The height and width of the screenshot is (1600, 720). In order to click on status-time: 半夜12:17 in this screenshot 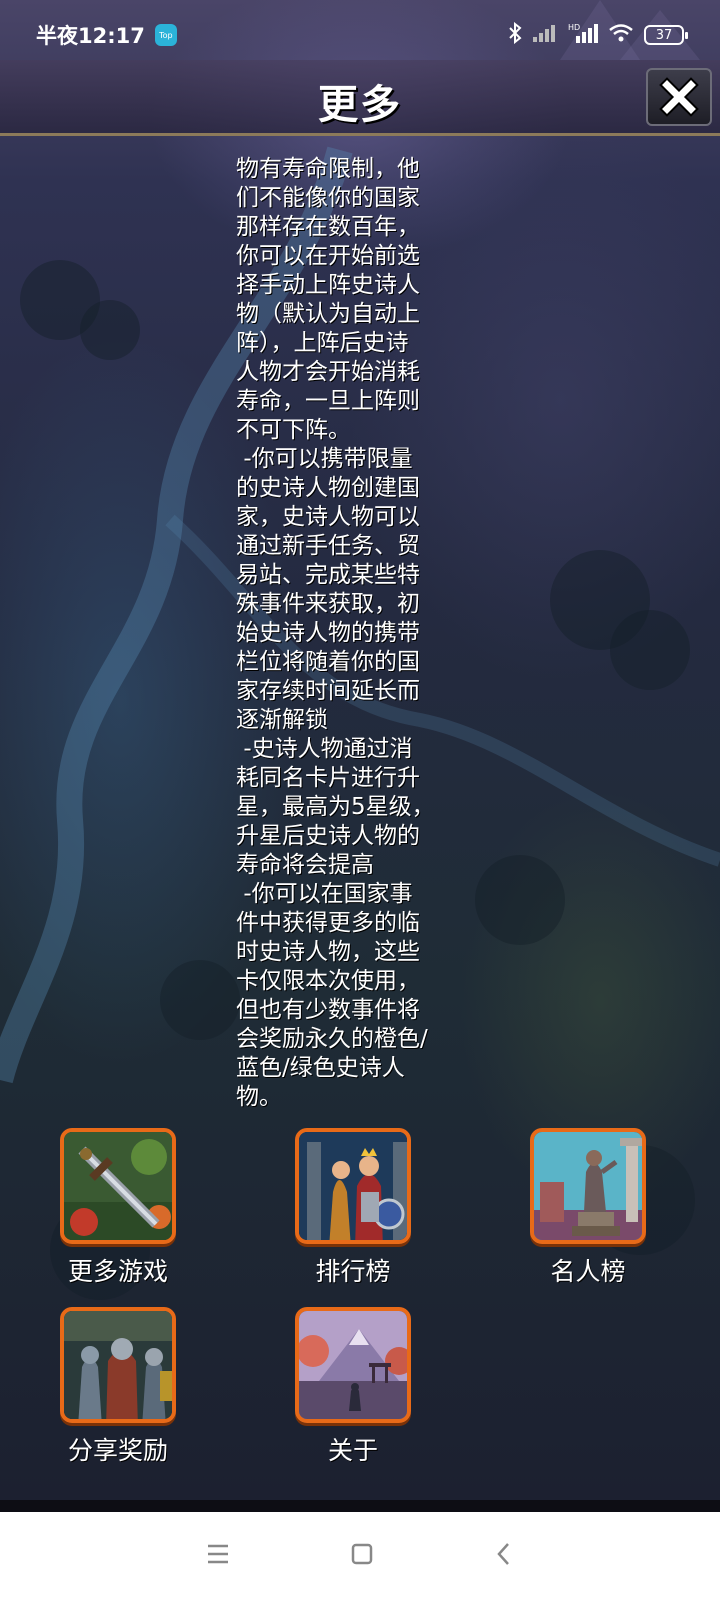, I will do `click(90, 36)`.